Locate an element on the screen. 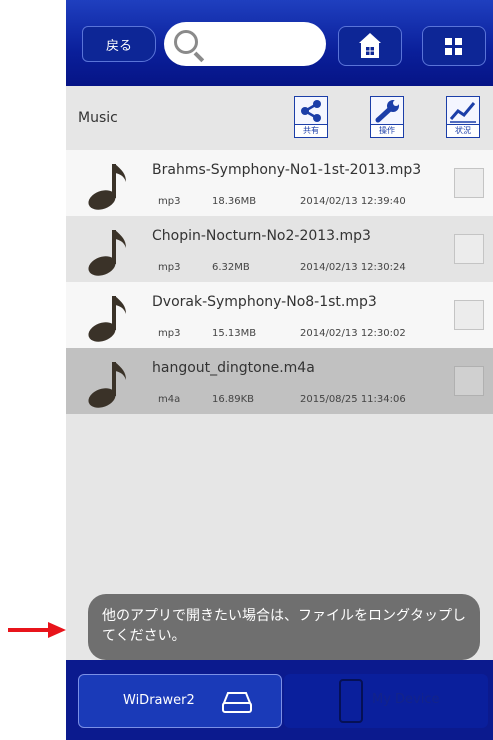  home-icon is located at coordinates (370, 45).